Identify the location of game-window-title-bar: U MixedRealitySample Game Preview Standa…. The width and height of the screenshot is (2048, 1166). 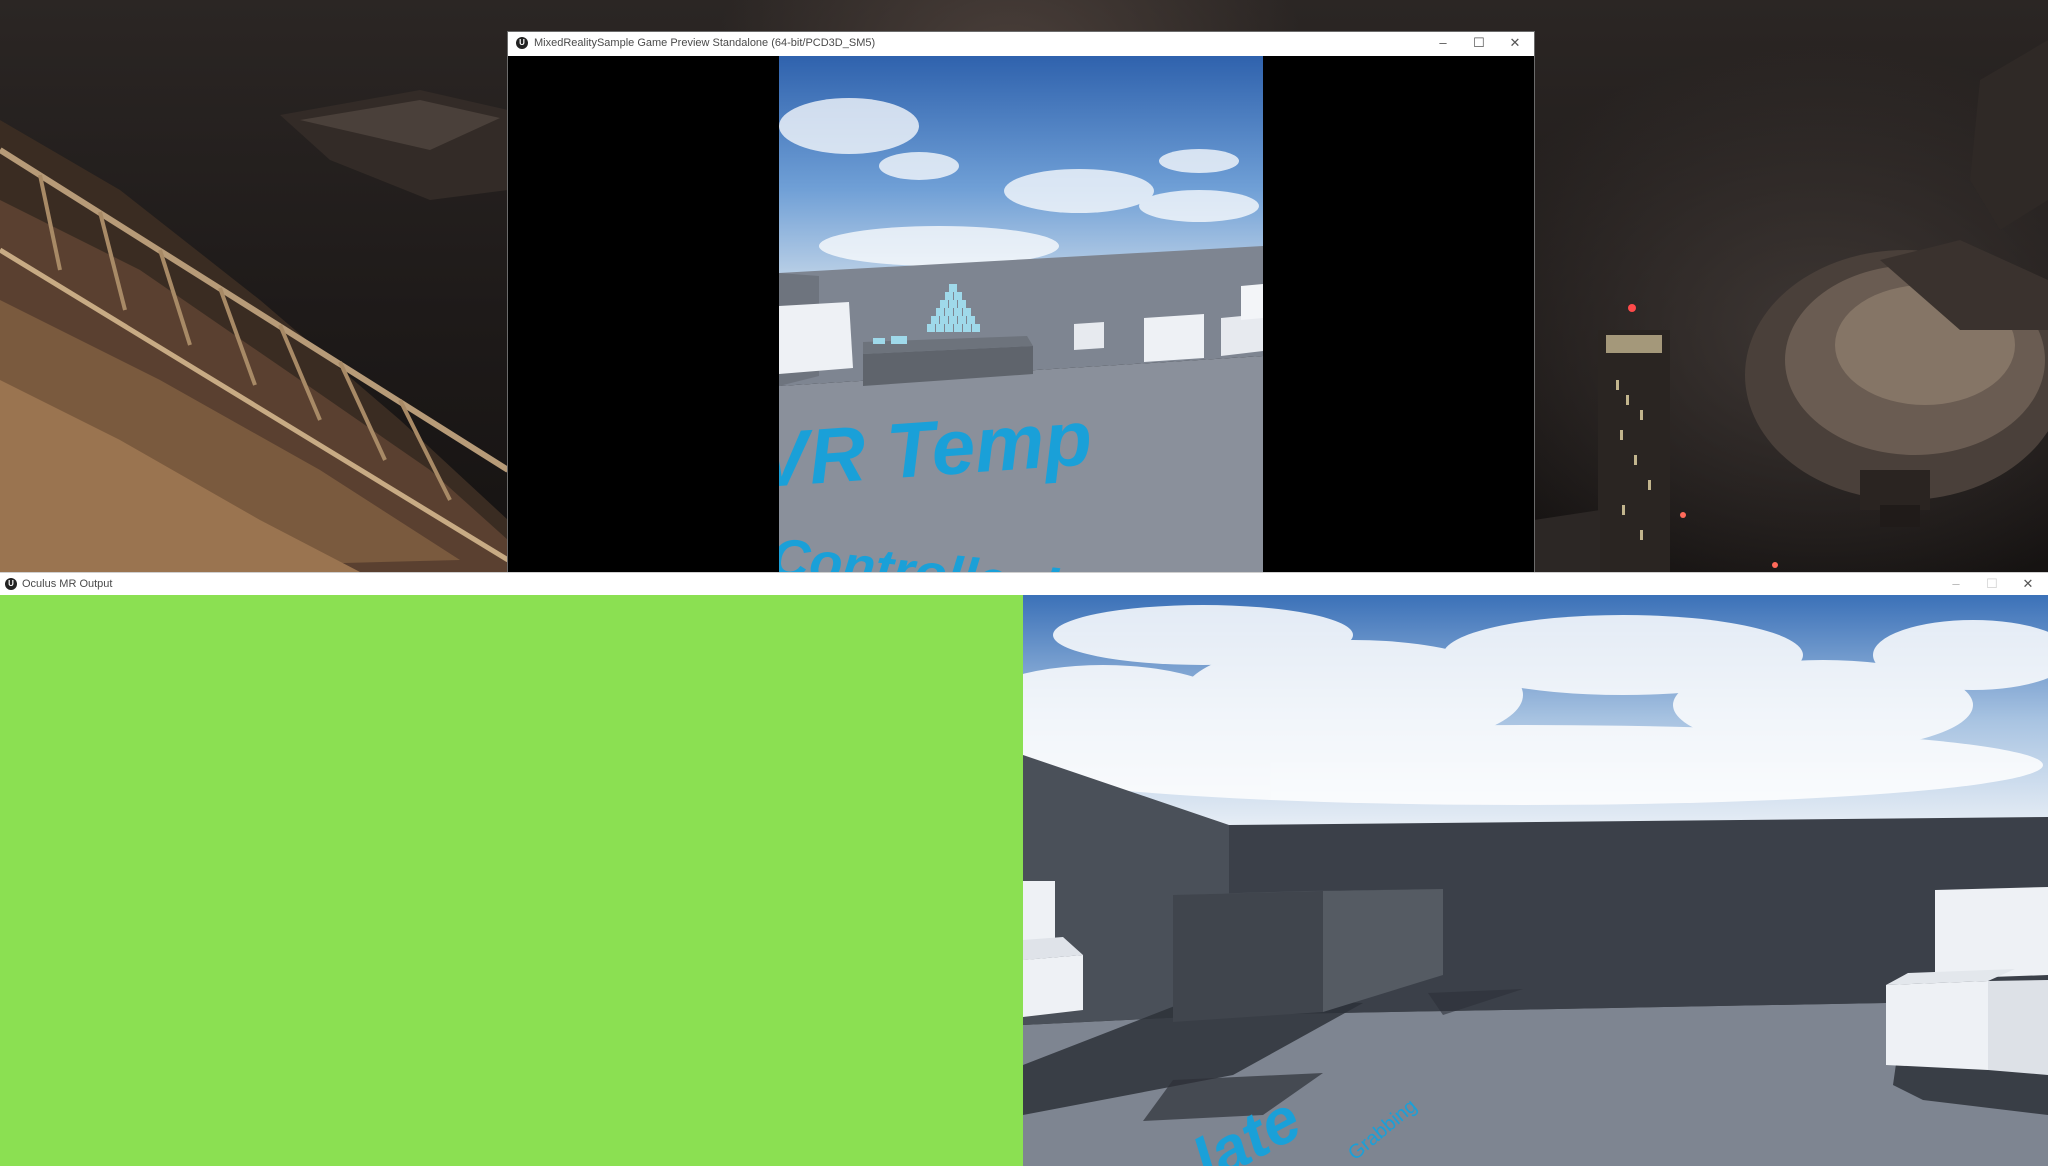
(1021, 44).